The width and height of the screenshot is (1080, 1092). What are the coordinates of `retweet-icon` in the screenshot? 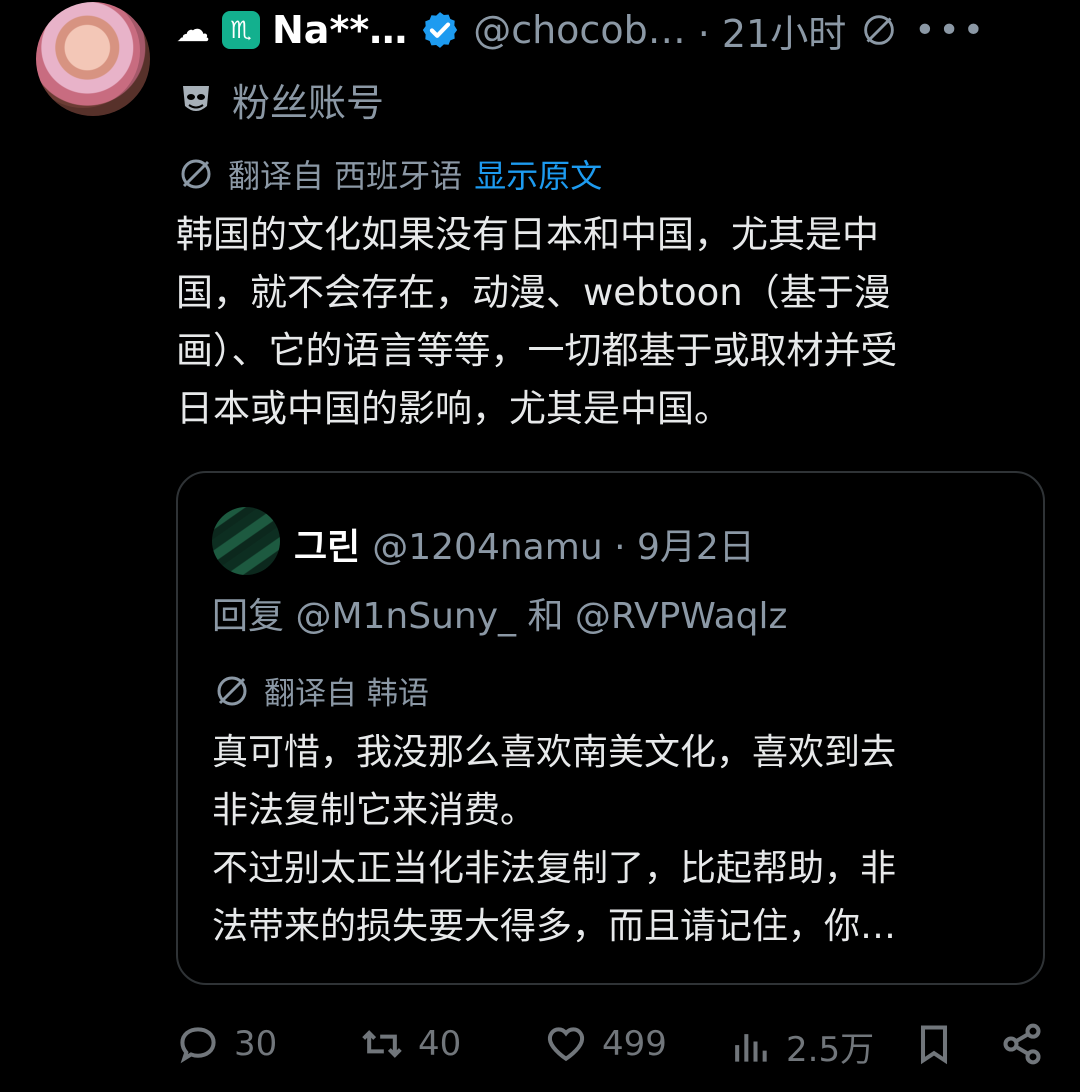 It's located at (382, 1044).